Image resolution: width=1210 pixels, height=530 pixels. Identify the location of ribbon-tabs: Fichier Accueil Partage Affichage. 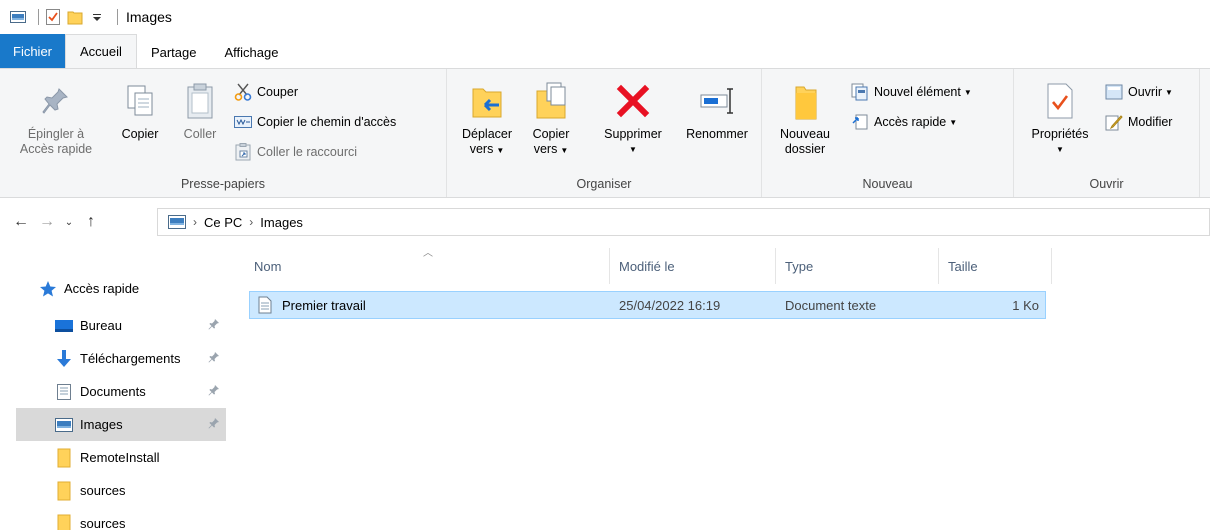
(605, 51).